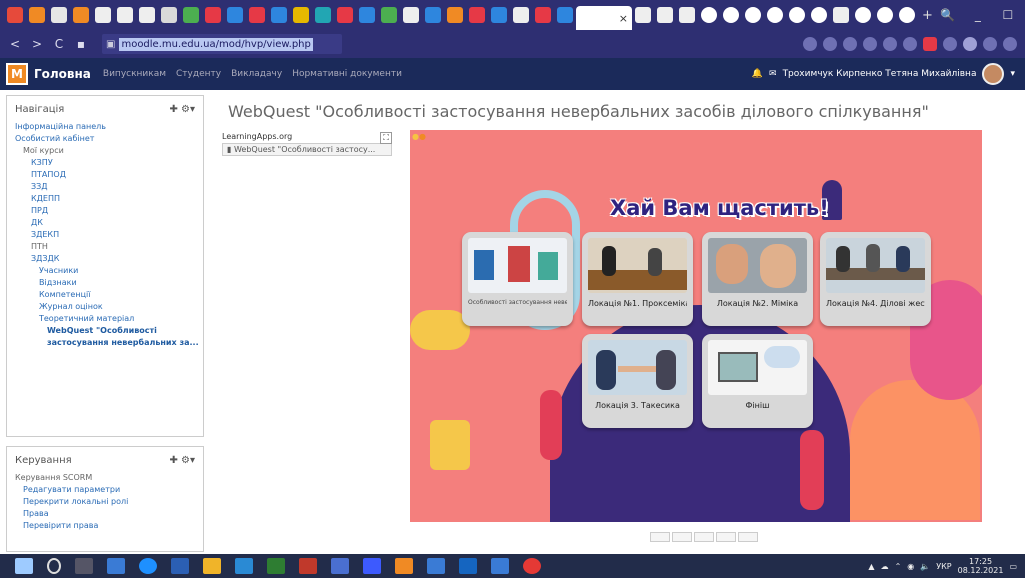 The height and width of the screenshot is (578, 1025). What do you see at coordinates (604, 18) in the screenshot?
I see `active-tab: ×` at bounding box center [604, 18].